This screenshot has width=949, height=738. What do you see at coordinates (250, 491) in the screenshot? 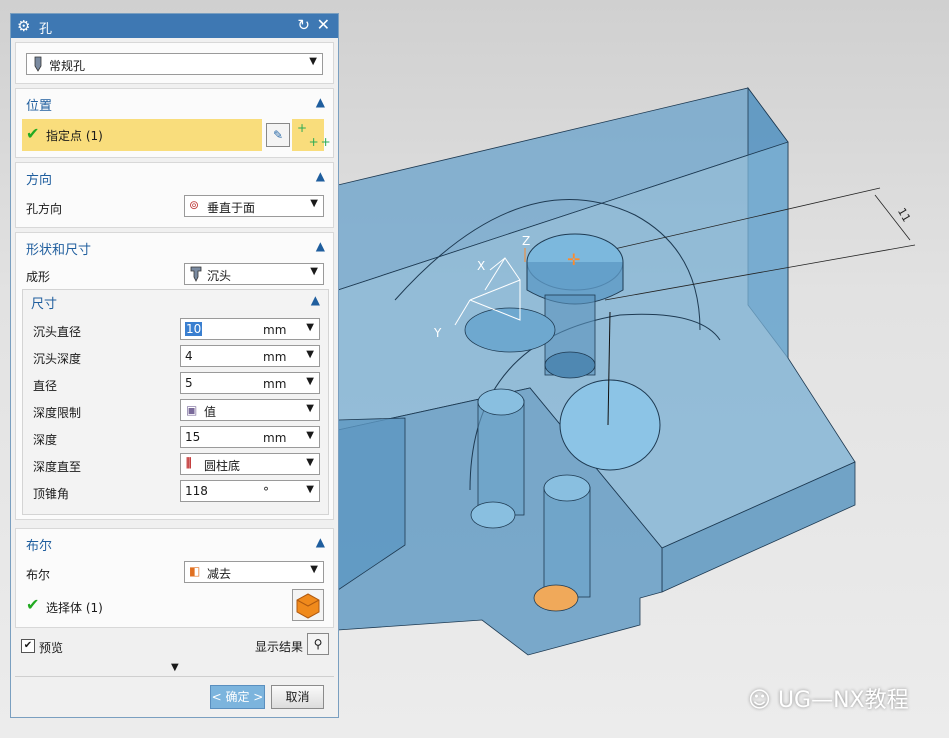
I see `tip-angle-field: 118 ° ▼` at bounding box center [250, 491].